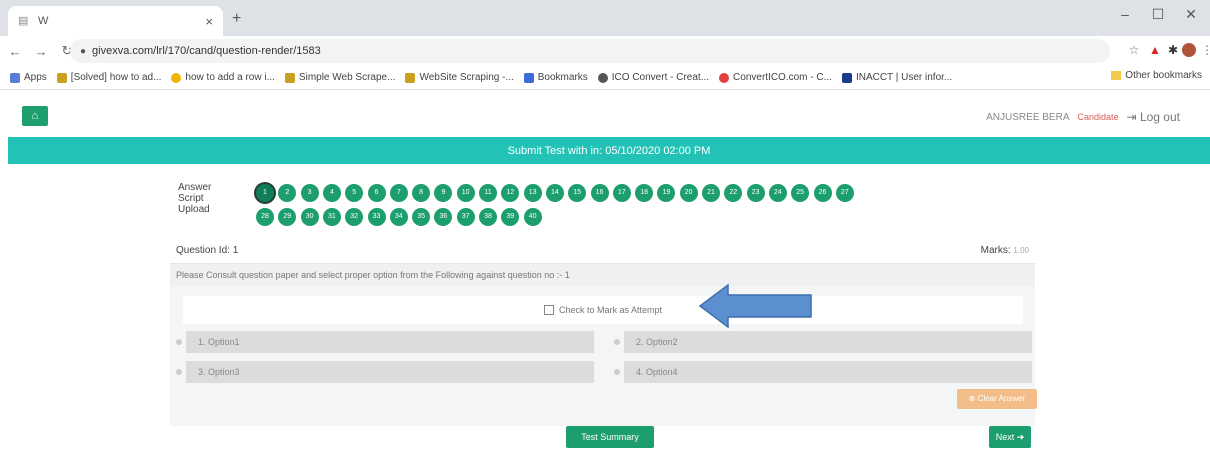 The image size is (1210, 450). What do you see at coordinates (115, 21) in the screenshot?
I see `browser-tab: ▤ W ×` at bounding box center [115, 21].